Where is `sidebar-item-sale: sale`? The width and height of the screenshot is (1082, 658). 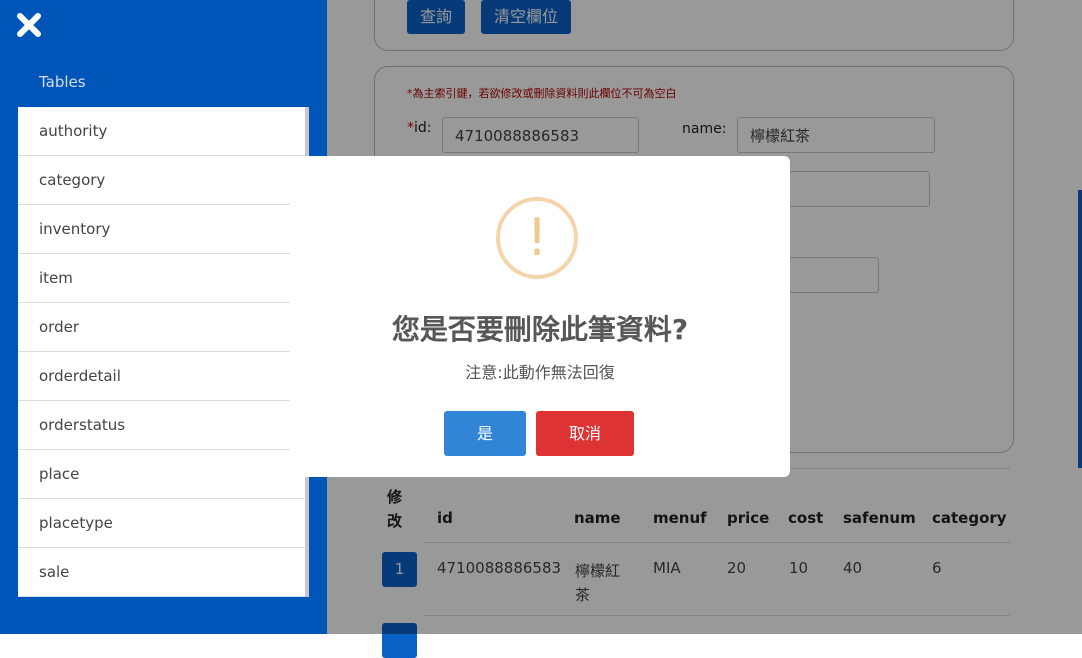
sidebar-item-sale: sale is located at coordinates (161, 572).